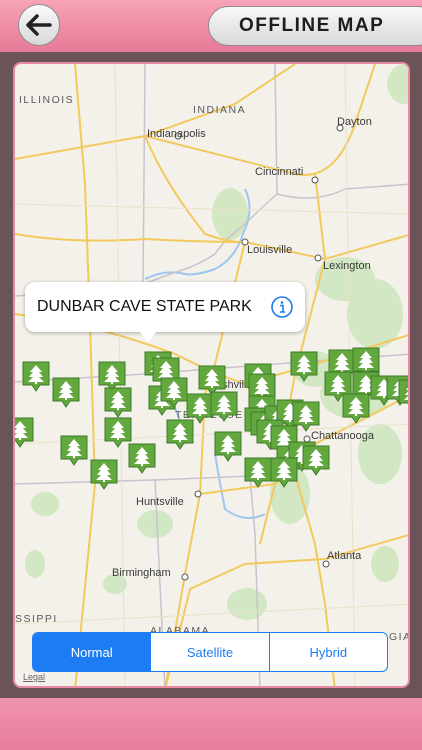 Image resolution: width=422 pixels, height=750 pixels. Describe the element at coordinates (47, 100) in the screenshot. I see `state-label-illinois: ILLINOIS` at that location.